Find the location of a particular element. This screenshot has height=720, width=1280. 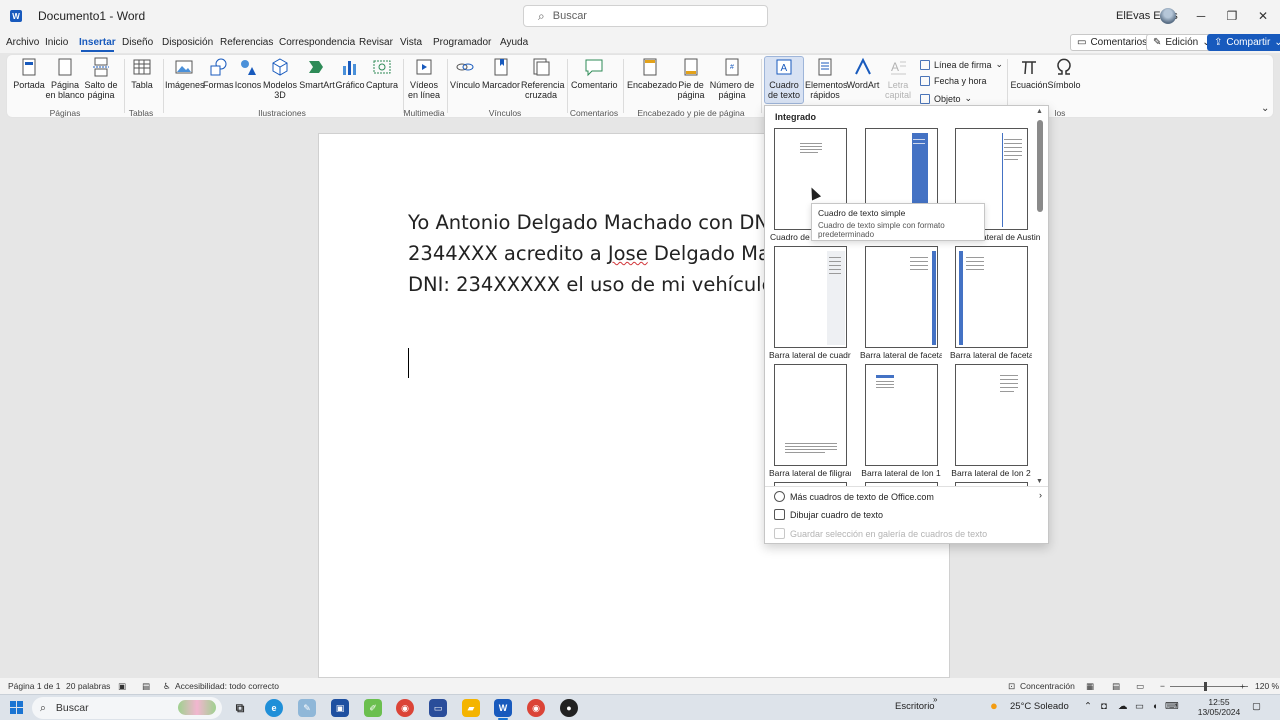

notification-icon: ▢ is located at coordinates (1256, 706).